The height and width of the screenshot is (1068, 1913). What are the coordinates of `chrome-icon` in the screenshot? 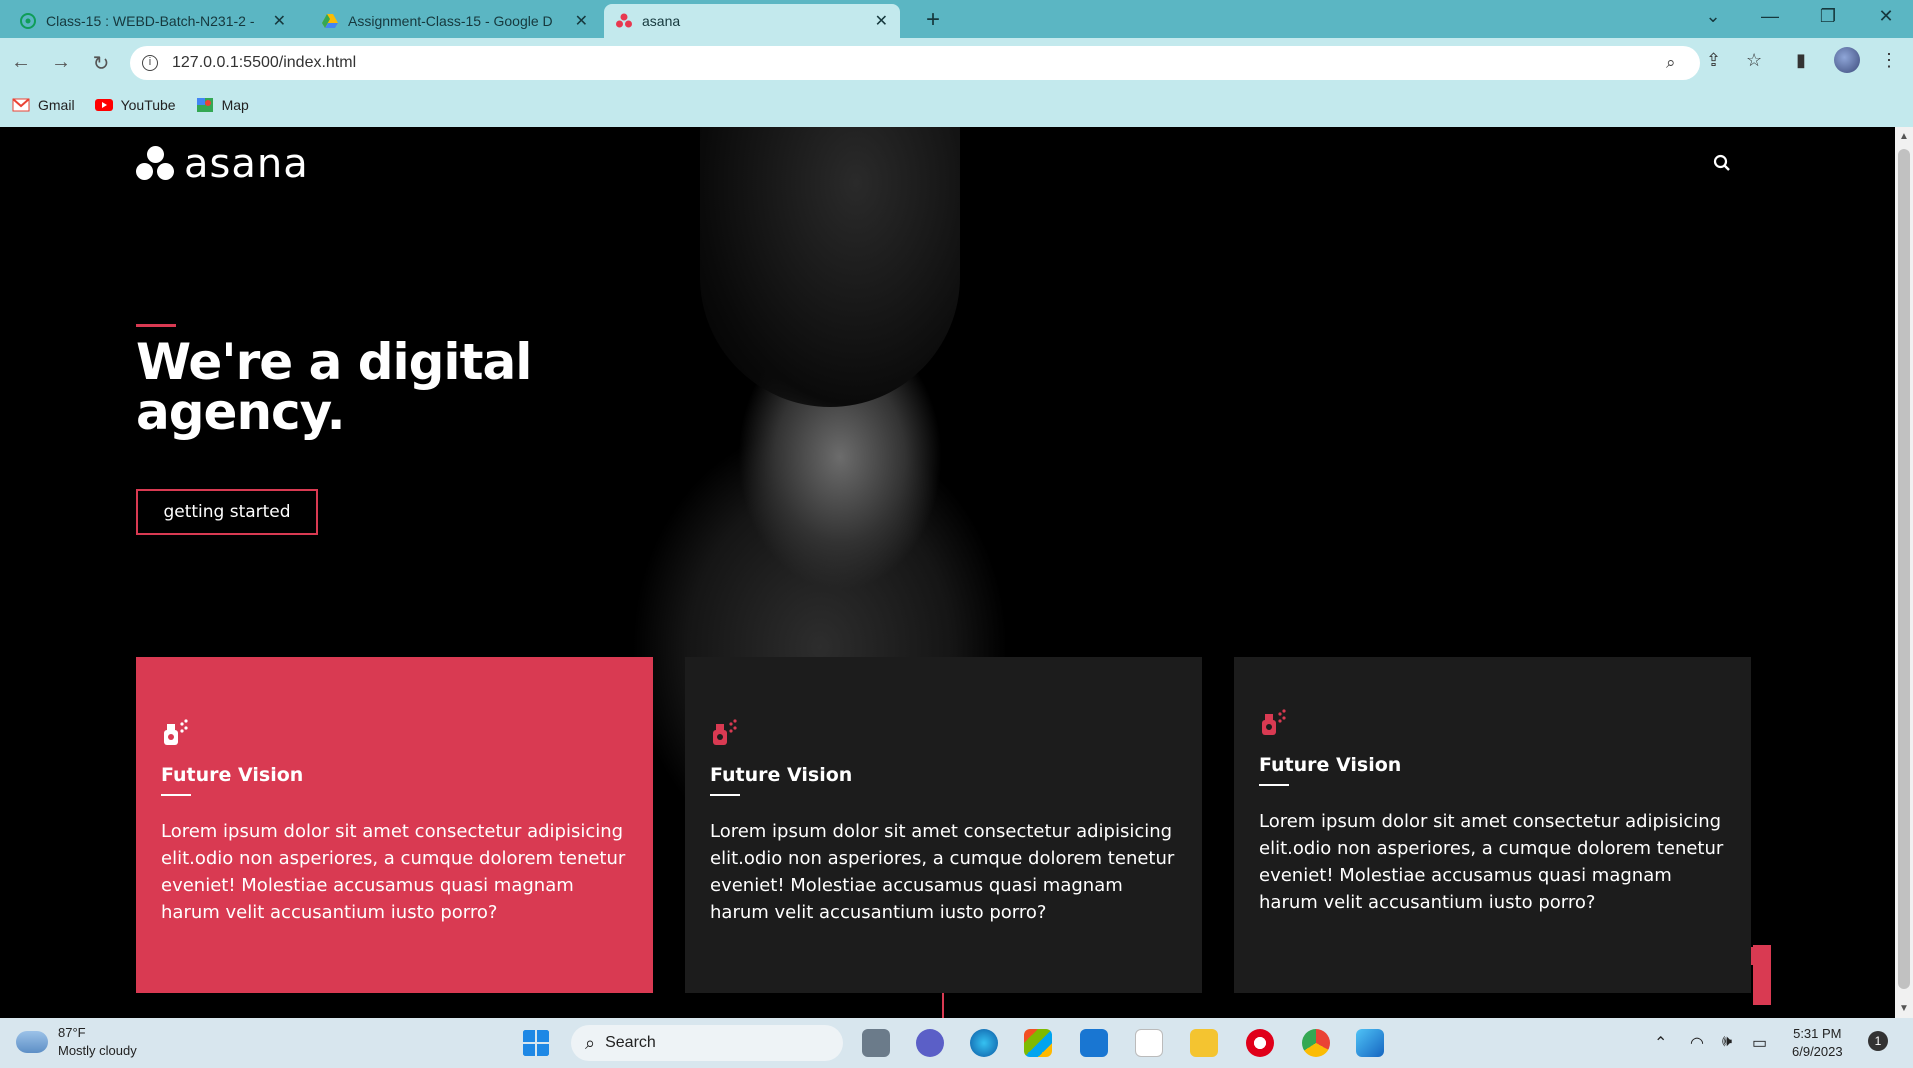 It's located at (1316, 1043).